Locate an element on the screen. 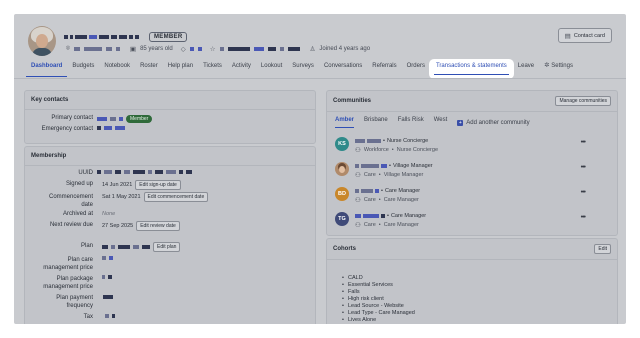 This screenshot has width=640, height=338. add-community-link: + Add another community is located at coordinates (493, 122).